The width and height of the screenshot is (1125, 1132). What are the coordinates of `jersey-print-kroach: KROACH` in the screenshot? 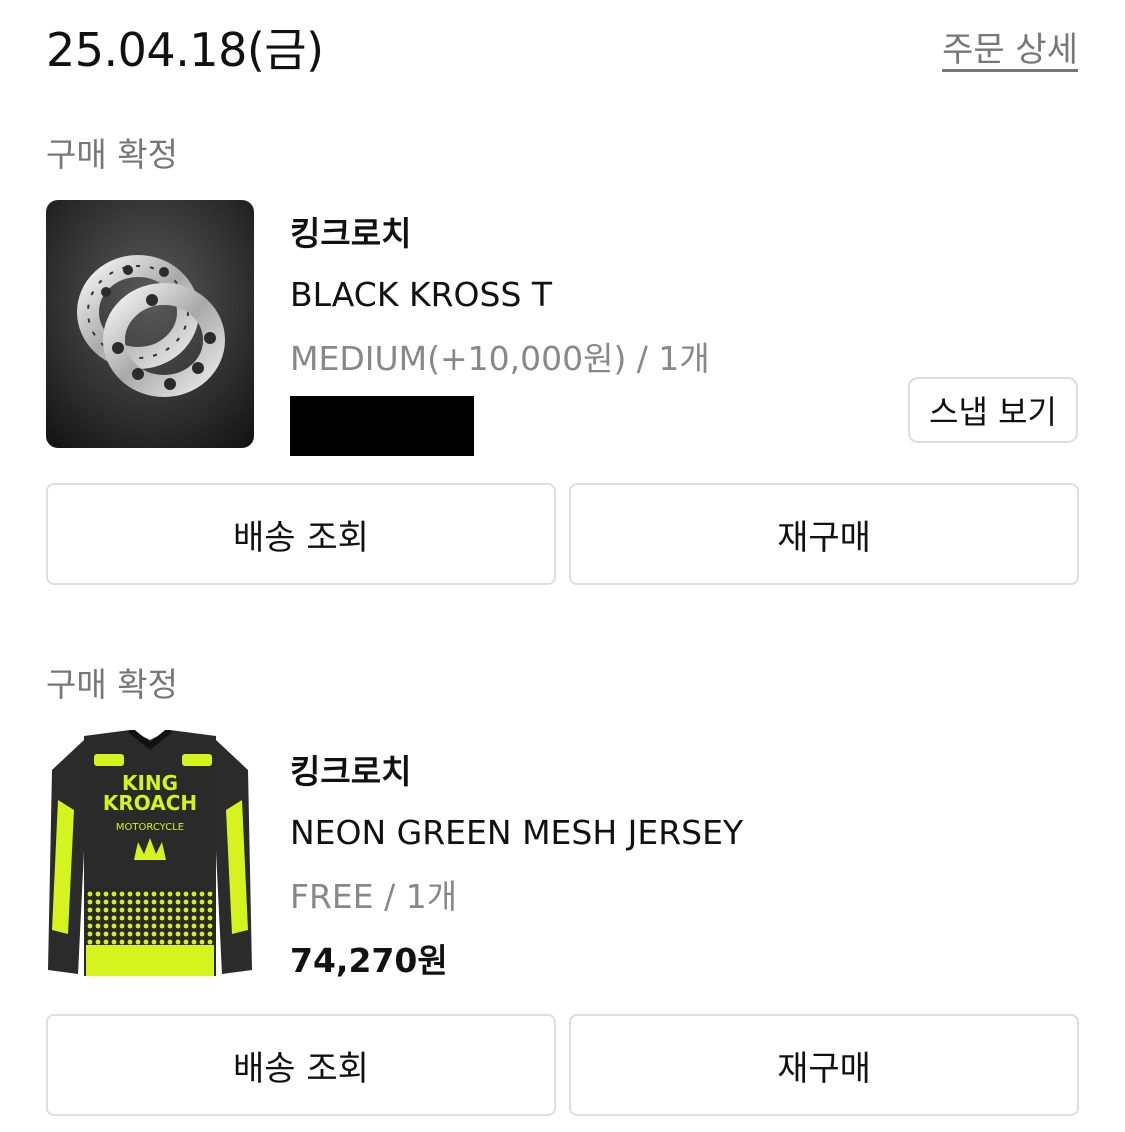 It's located at (150, 803).